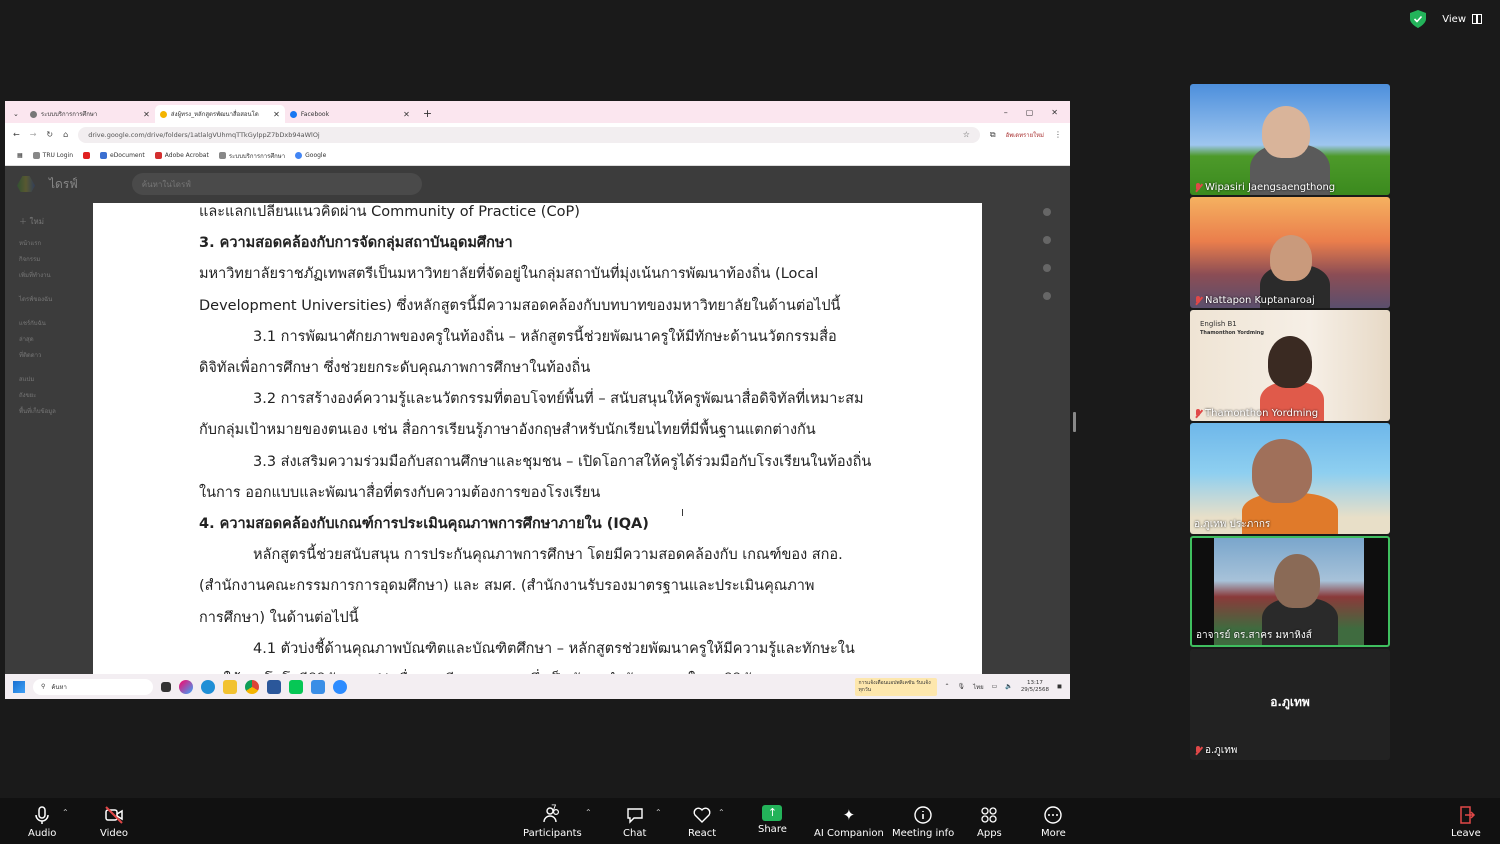 This screenshot has width=1500, height=844. I want to click on browser-menu-icon: ⋮, so click(1058, 134).